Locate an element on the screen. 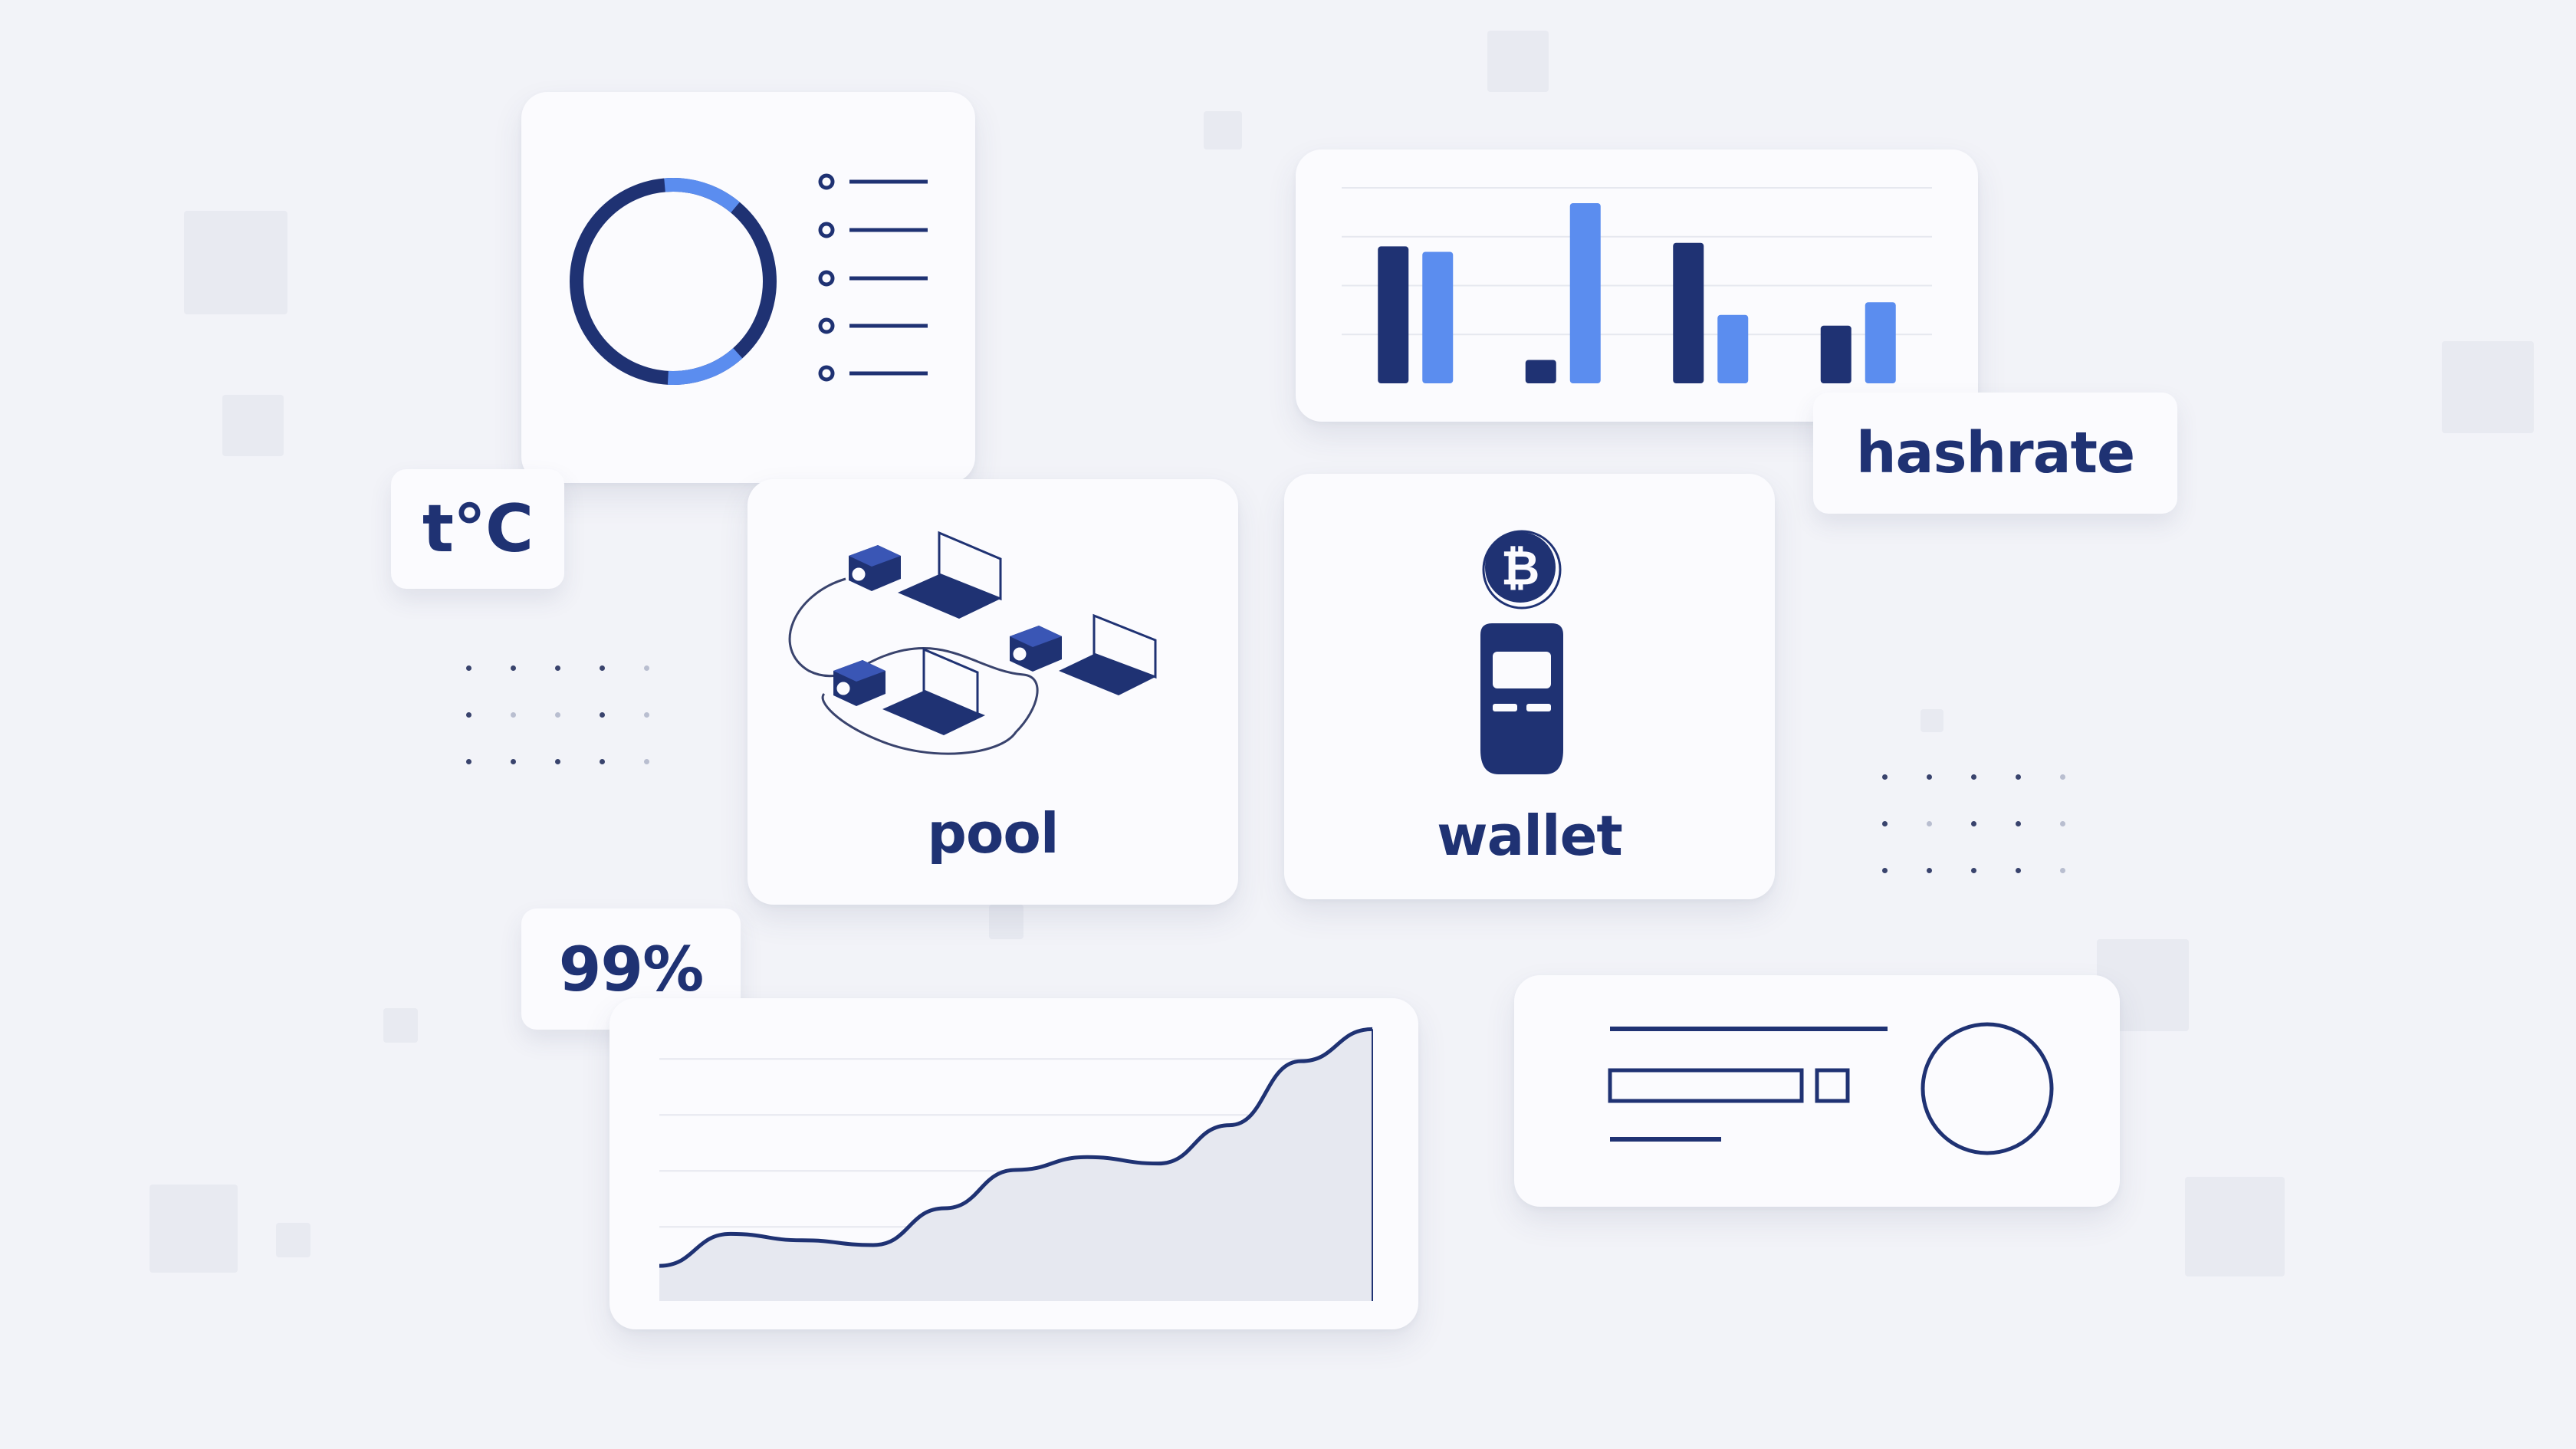  wallet-card: ₿ wallet is located at coordinates (1529, 686).